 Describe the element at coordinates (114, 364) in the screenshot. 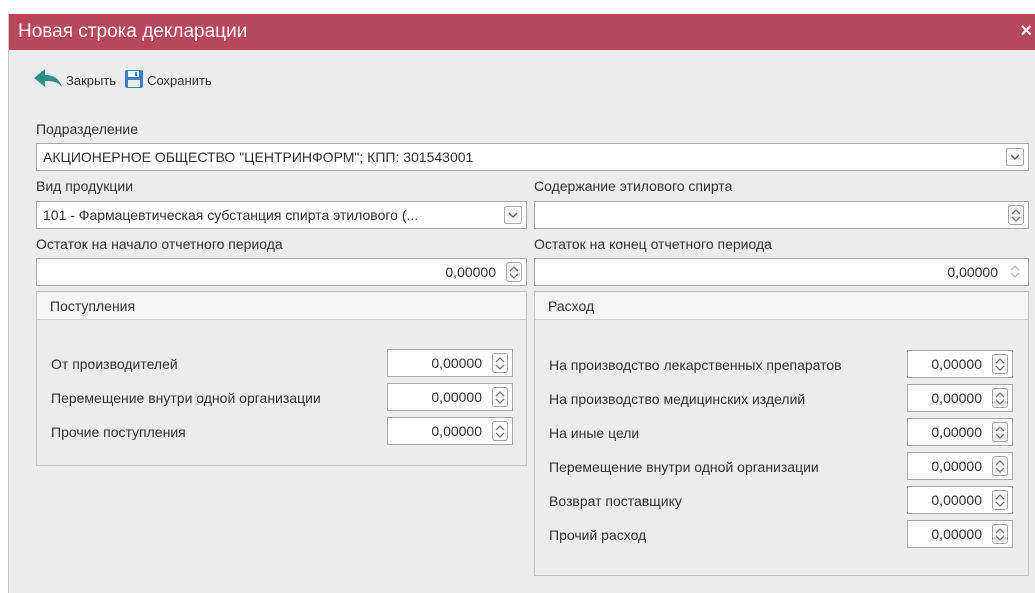

I see `receipt-row-label: От производителей` at that location.